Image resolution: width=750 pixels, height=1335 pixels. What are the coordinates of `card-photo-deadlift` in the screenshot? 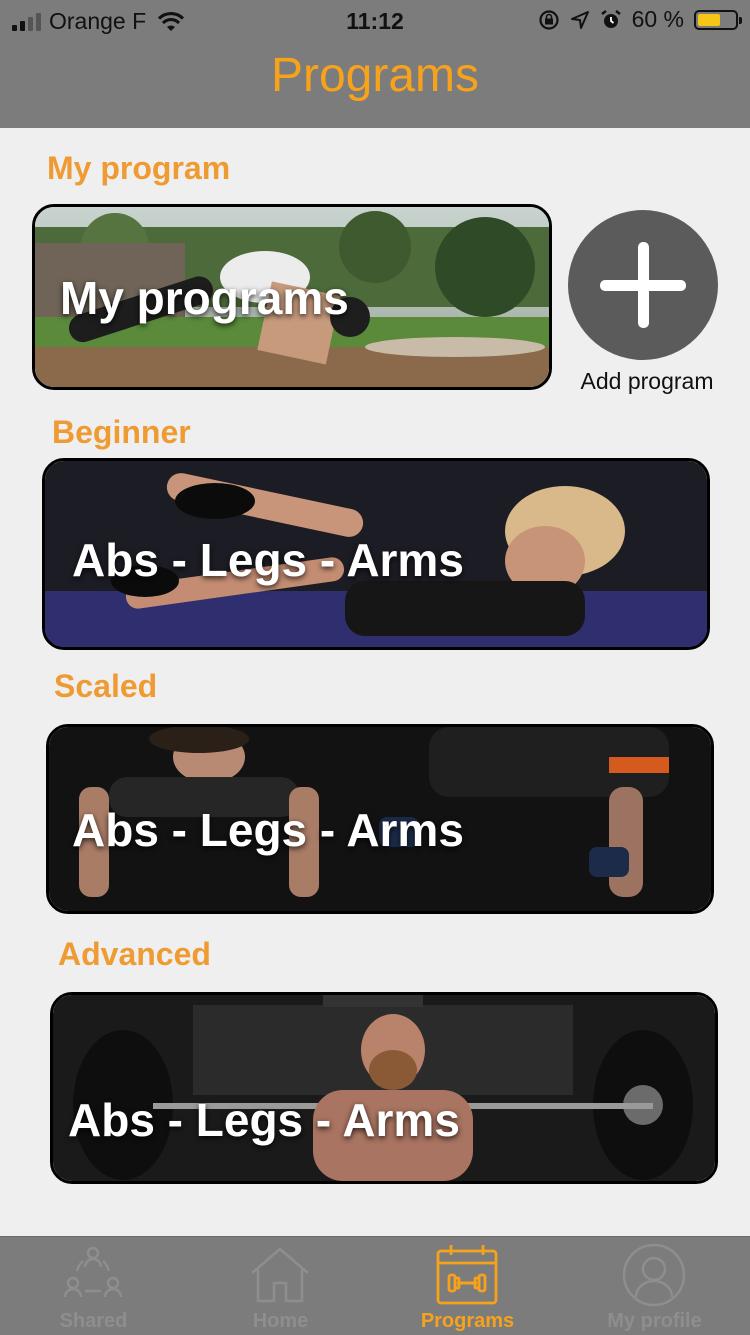 It's located at (384, 1088).